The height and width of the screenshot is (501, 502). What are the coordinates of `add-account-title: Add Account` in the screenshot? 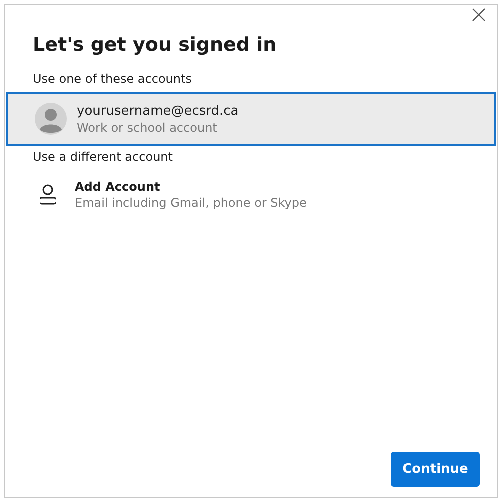 It's located at (118, 187).